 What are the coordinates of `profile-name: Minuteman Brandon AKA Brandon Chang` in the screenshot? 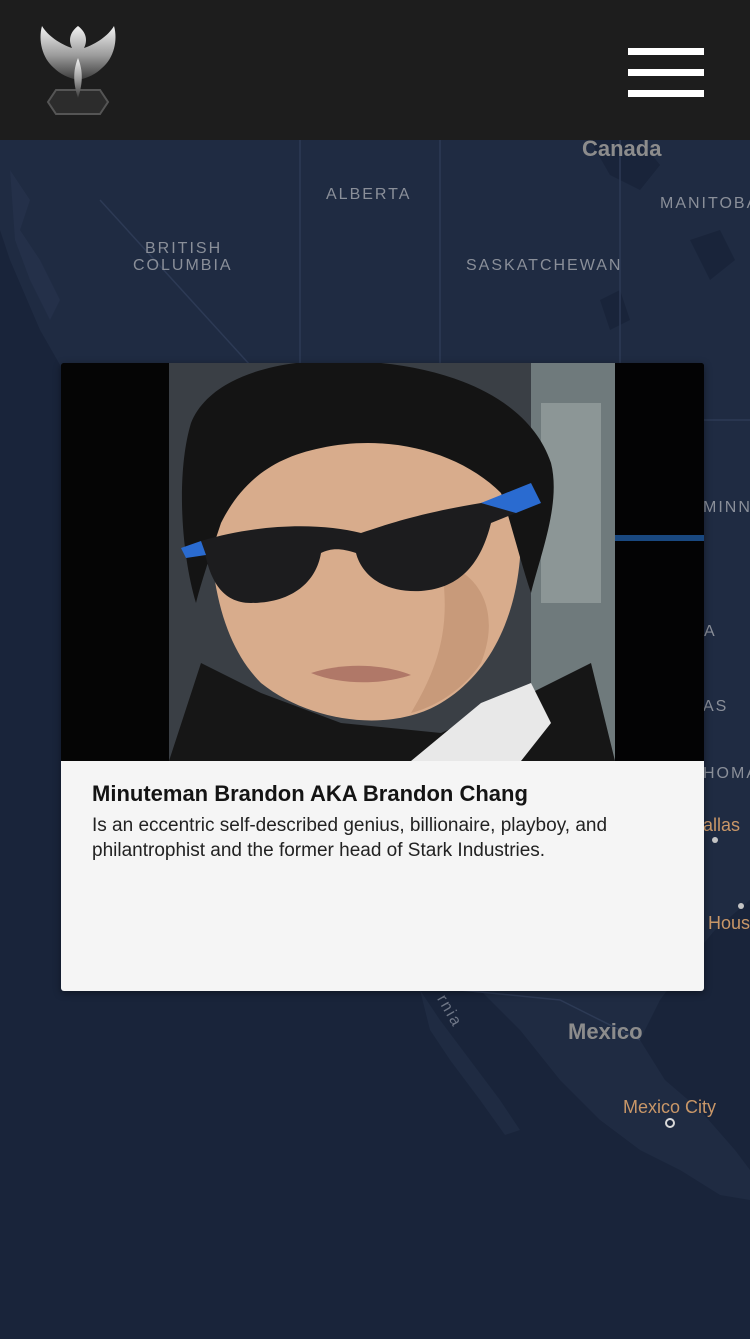 It's located at (310, 793).